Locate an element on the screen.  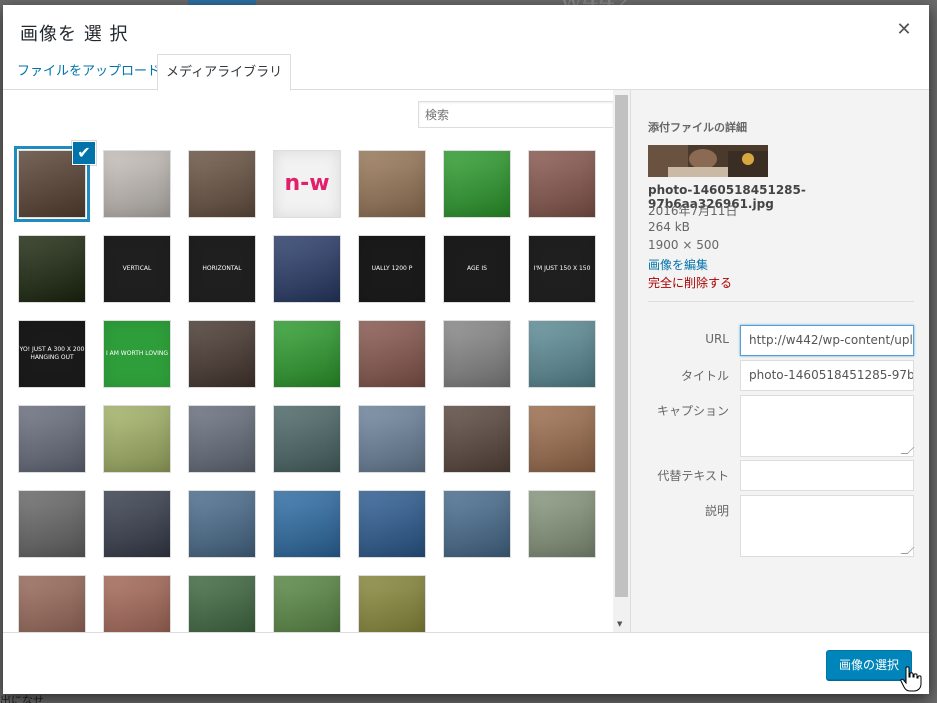
description-label: 説明 is located at coordinates (716, 511).